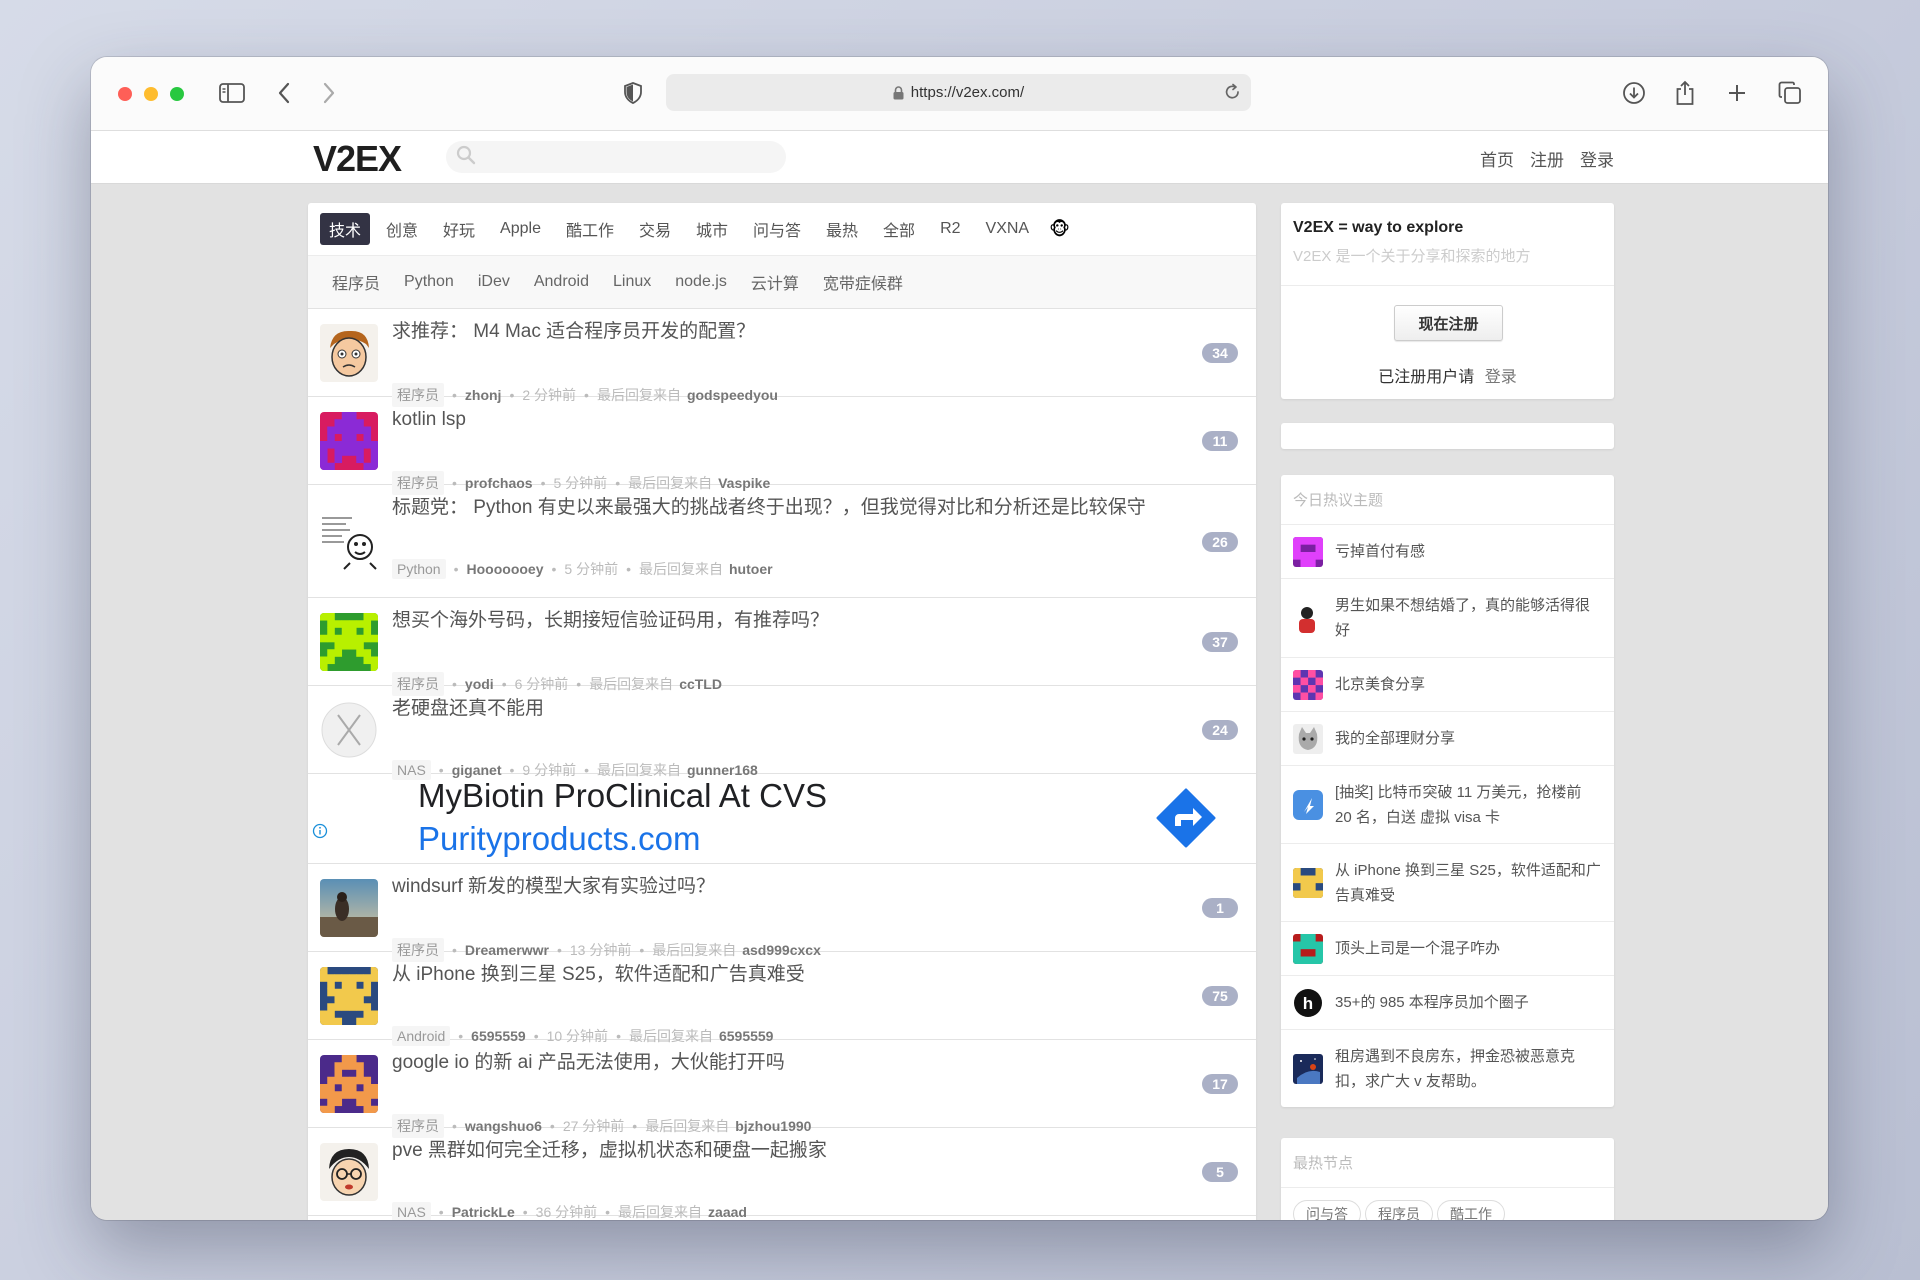  What do you see at coordinates (483, 1212) in the screenshot?
I see `author-link: PatrickLe` at bounding box center [483, 1212].